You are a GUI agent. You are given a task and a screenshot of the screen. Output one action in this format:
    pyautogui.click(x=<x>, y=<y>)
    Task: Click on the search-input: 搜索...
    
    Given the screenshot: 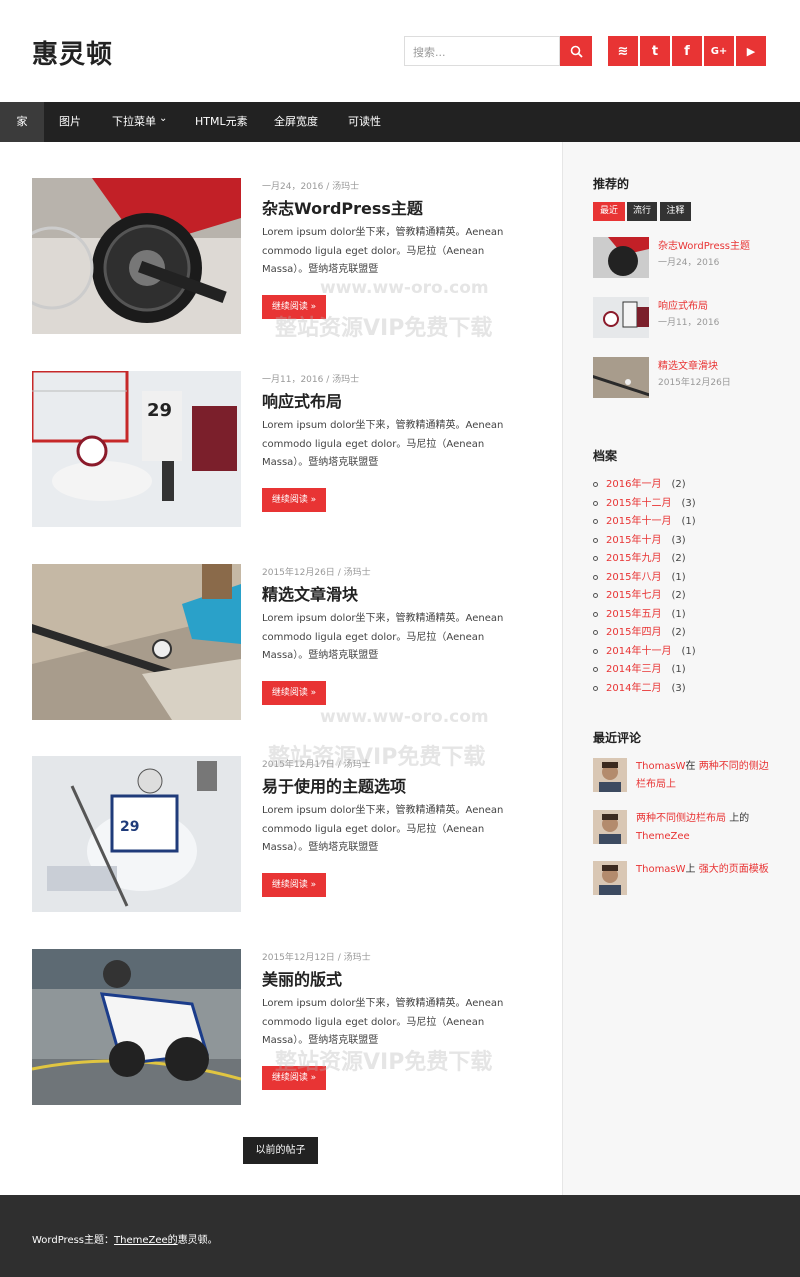 What is the action you would take?
    pyautogui.click(x=482, y=51)
    